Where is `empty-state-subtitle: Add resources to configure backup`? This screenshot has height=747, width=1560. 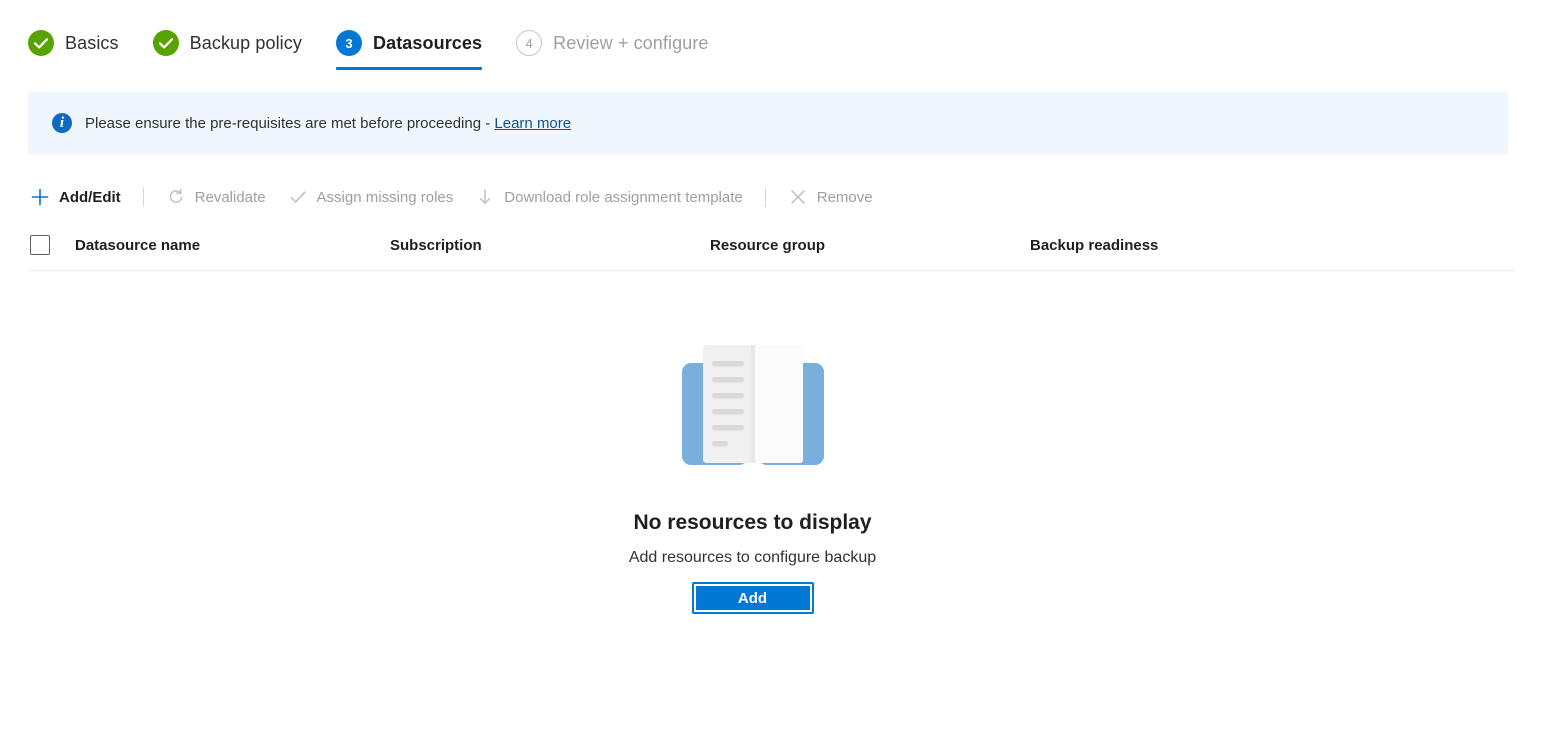
empty-state-subtitle: Add resources to configure backup is located at coordinates (752, 557).